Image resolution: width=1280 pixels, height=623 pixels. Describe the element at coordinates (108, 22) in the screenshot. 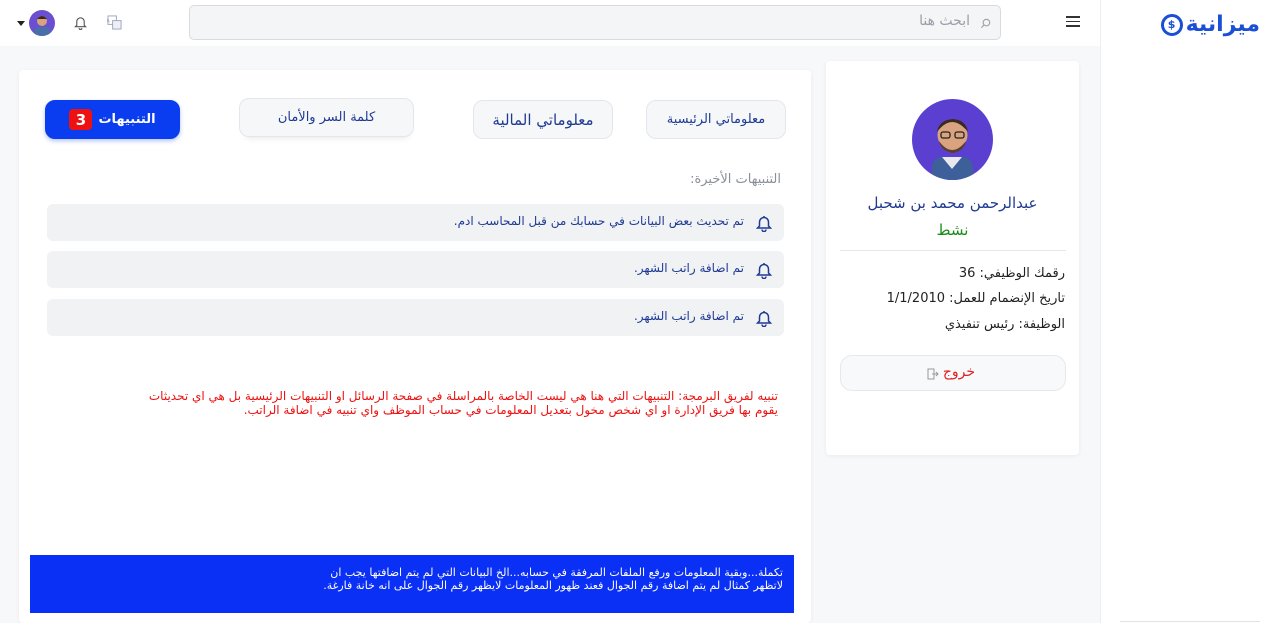

I see `svg-text: A` at that location.